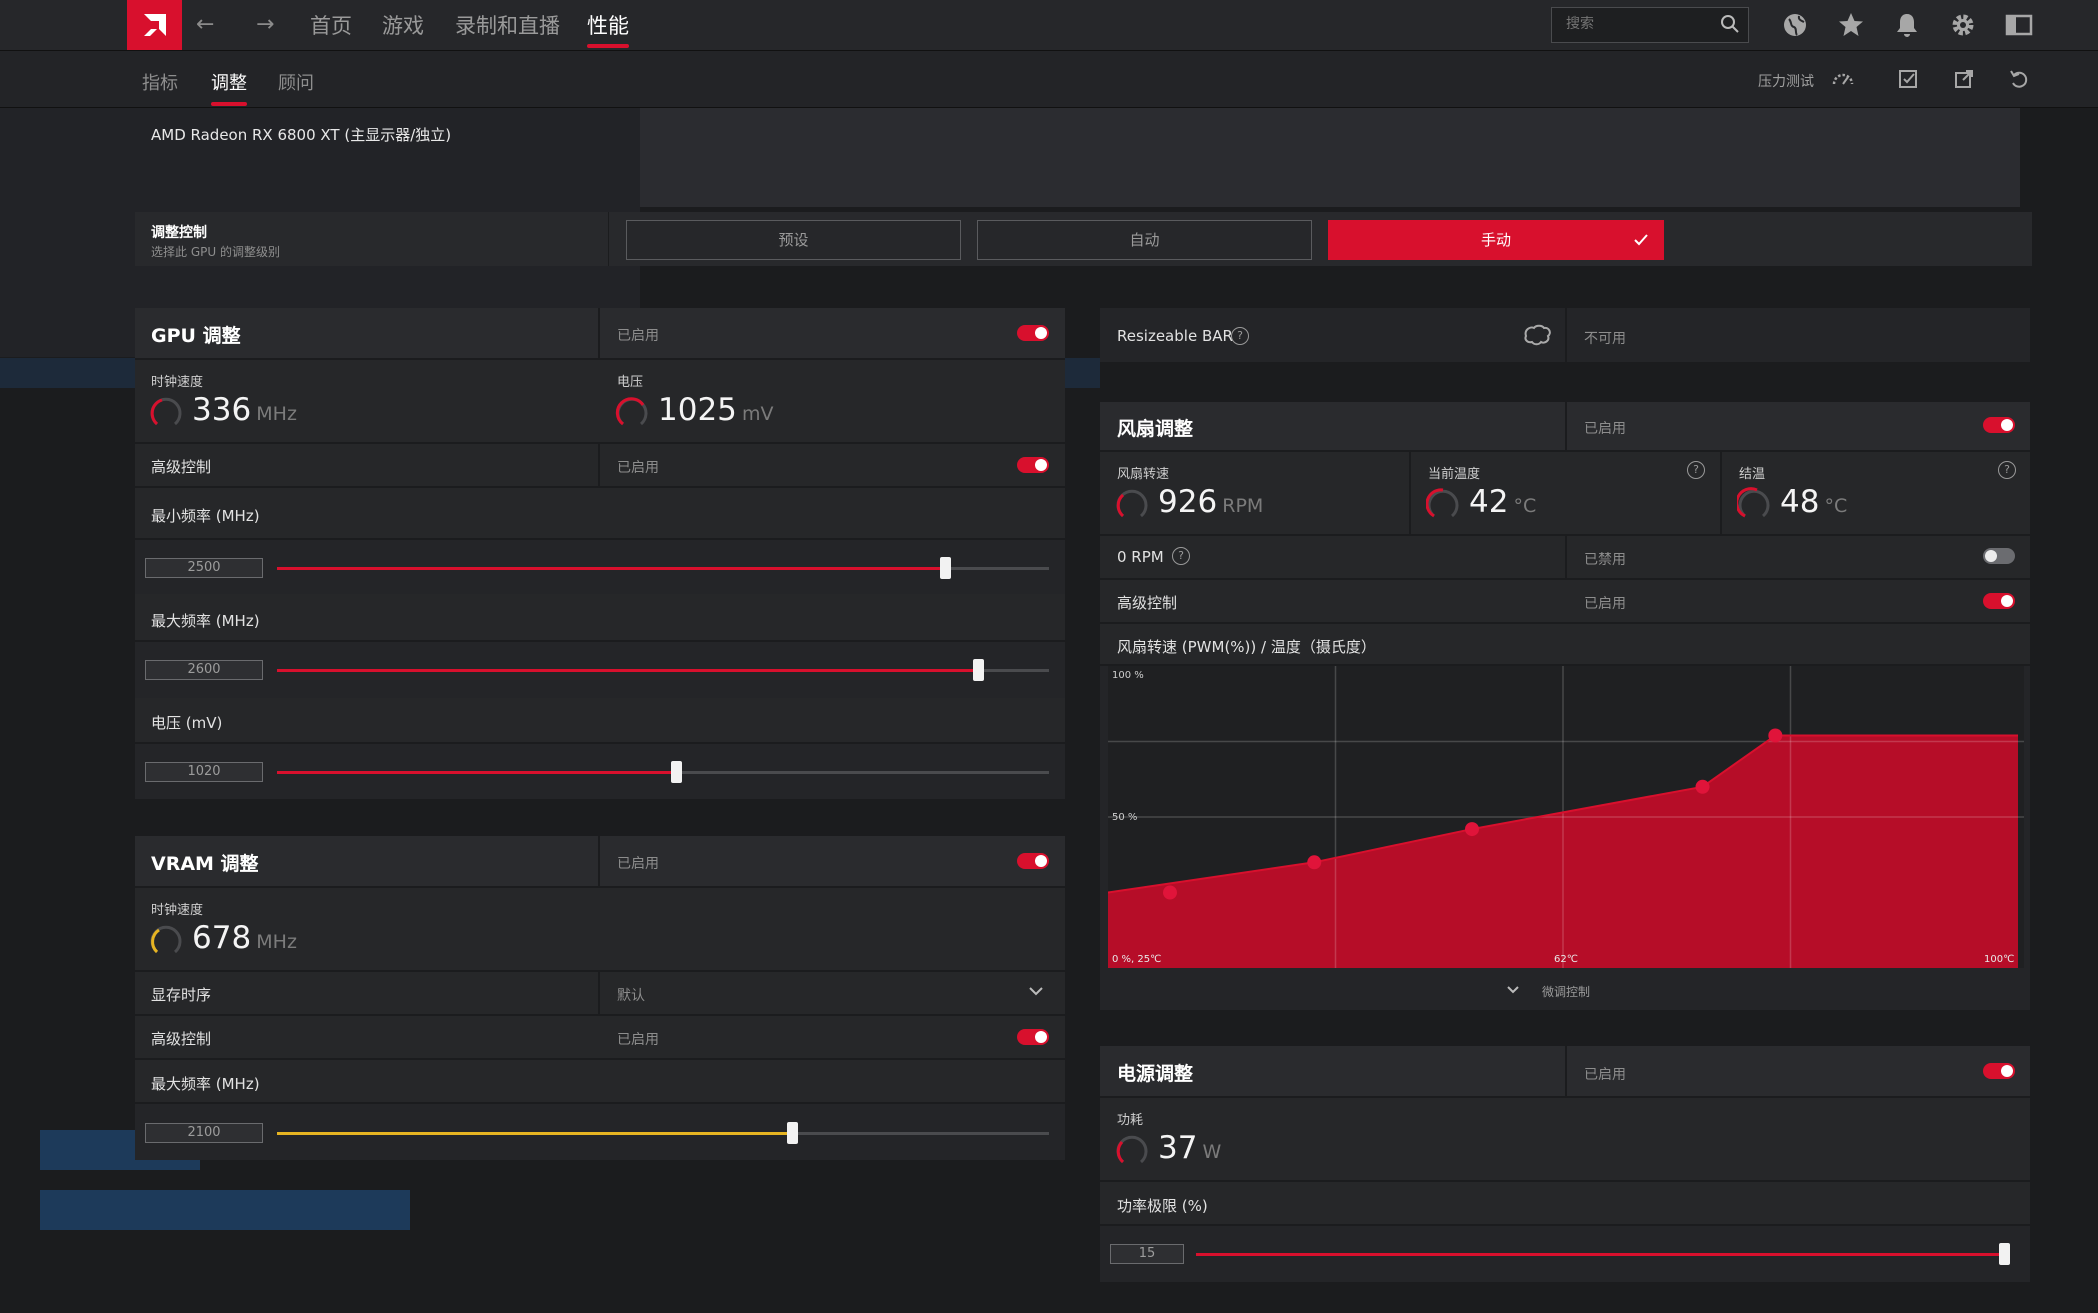 This screenshot has height=1313, width=2098. I want to click on junction-temp-label: 结温, so click(1752, 474).